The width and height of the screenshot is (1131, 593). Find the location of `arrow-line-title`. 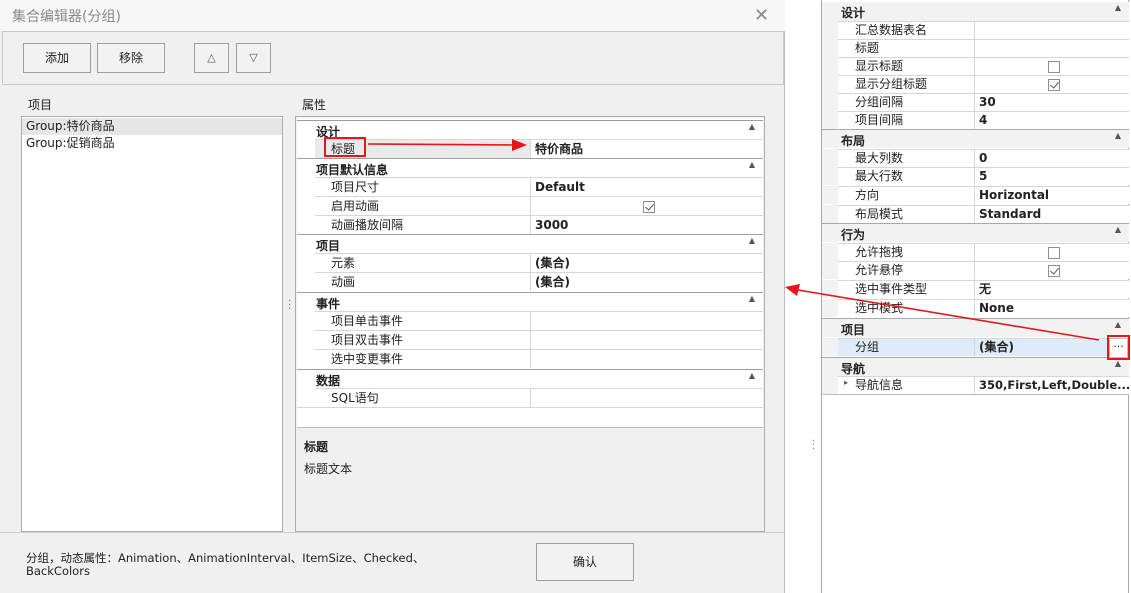

arrow-line-title is located at coordinates (441, 144).